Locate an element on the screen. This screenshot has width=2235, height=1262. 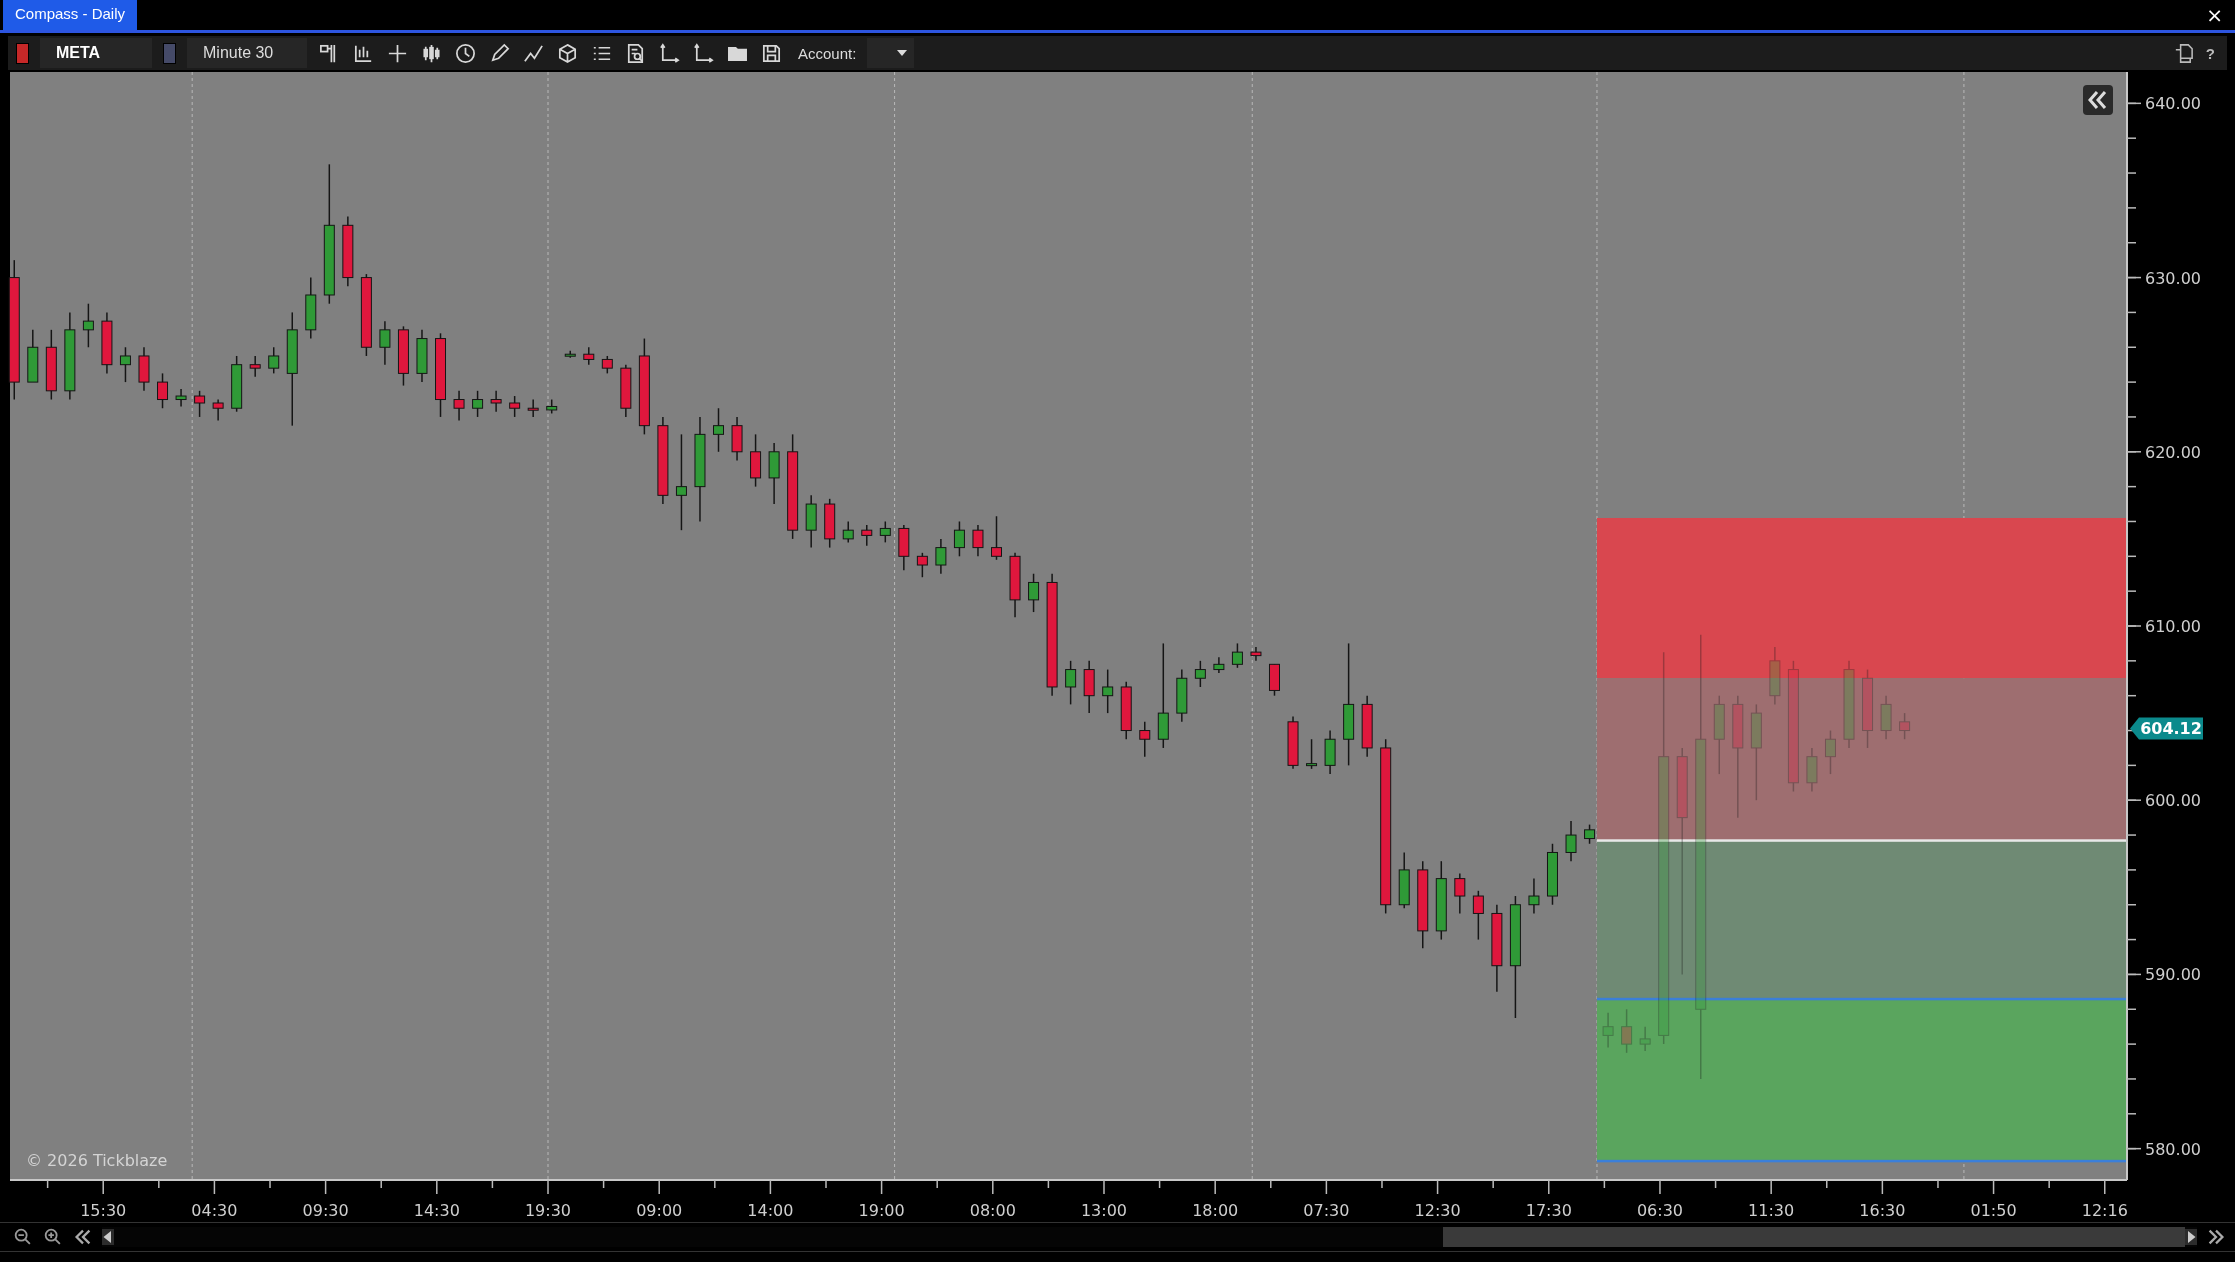
symbol-field: META is located at coordinates (96, 53).